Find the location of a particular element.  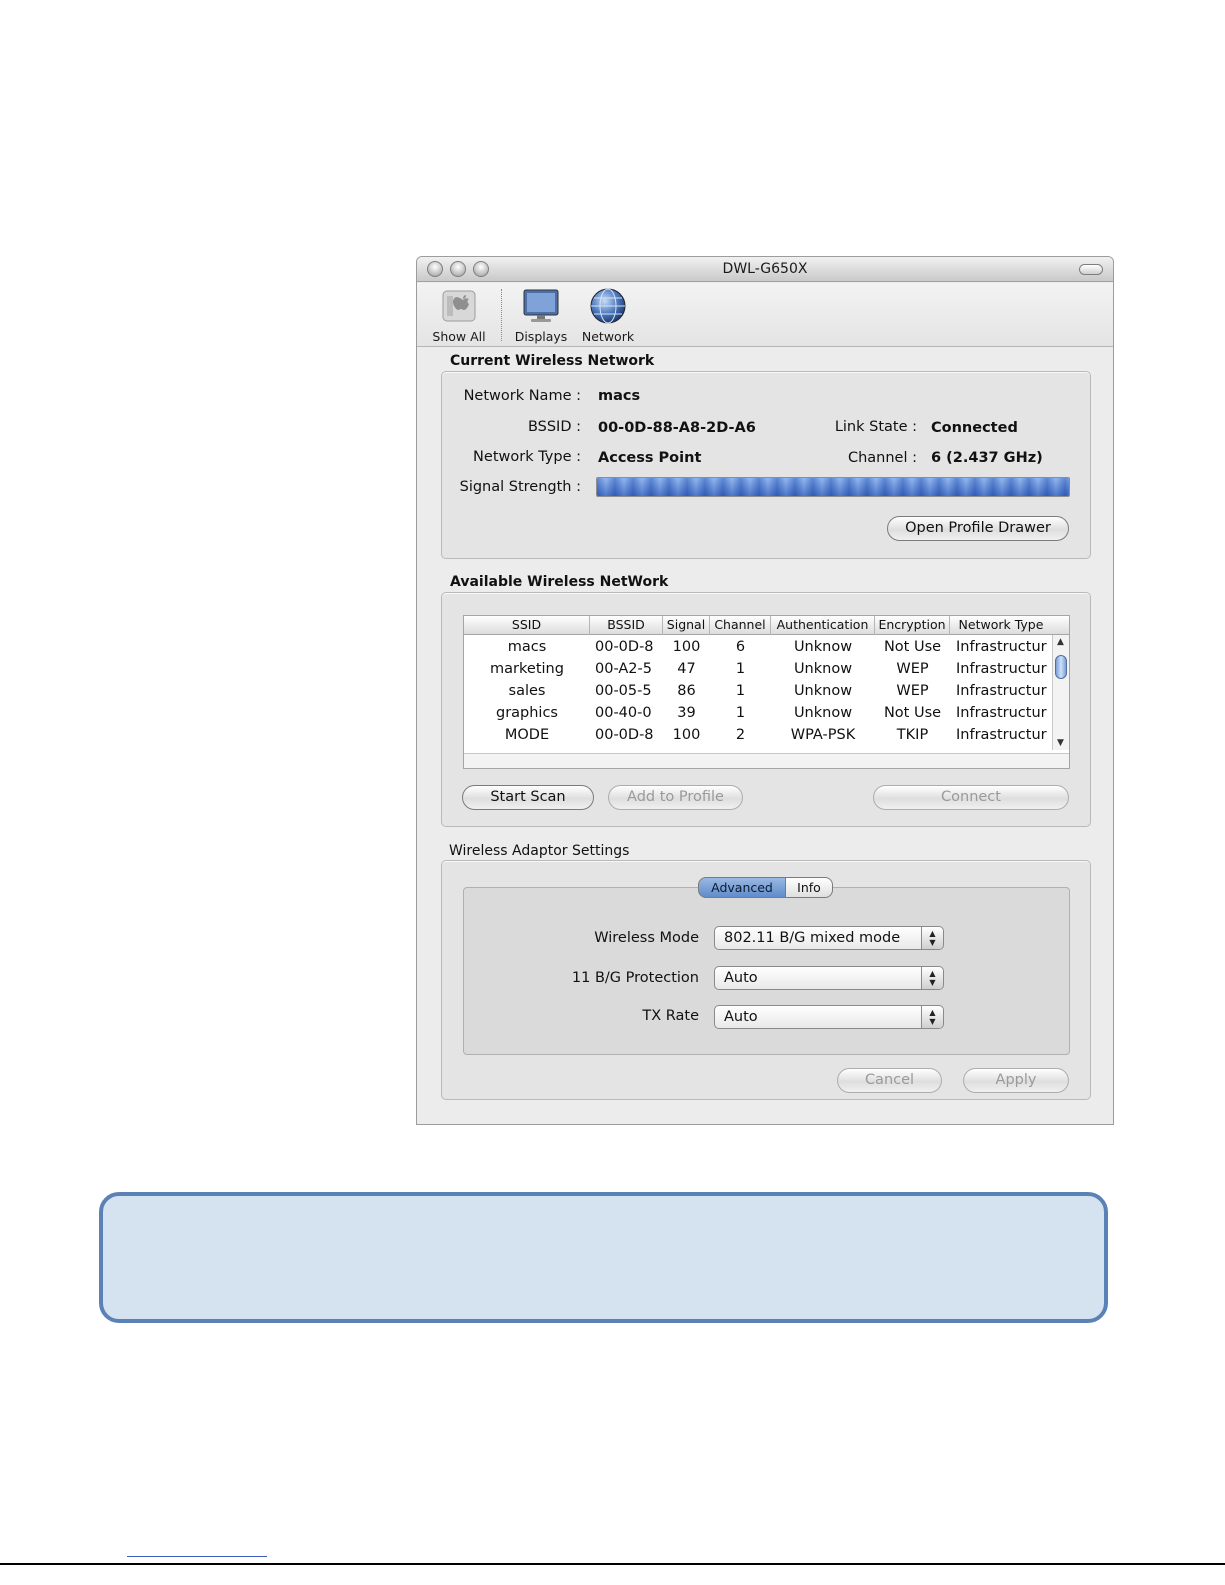

current-network-heading: Current Wireless Network is located at coordinates (552, 361).